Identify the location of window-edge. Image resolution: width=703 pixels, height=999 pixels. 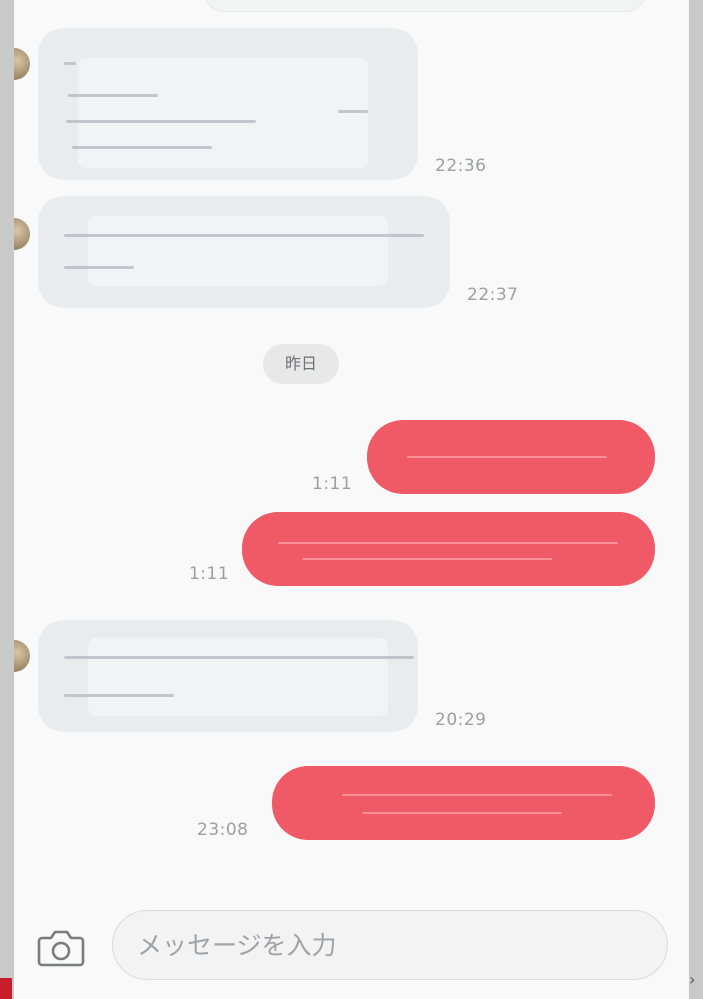
(6, 988).